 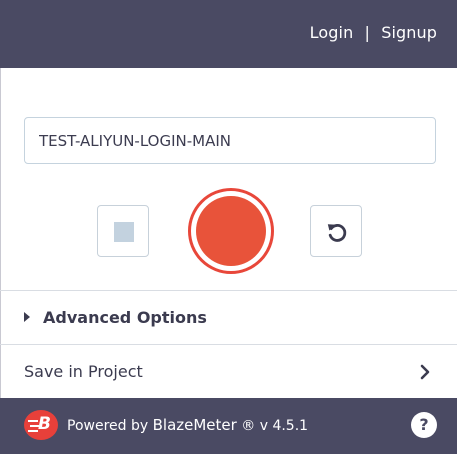 I want to click on powered-by-text: Powered by BlazeMeter ® v 4.5.1, so click(x=187, y=425).